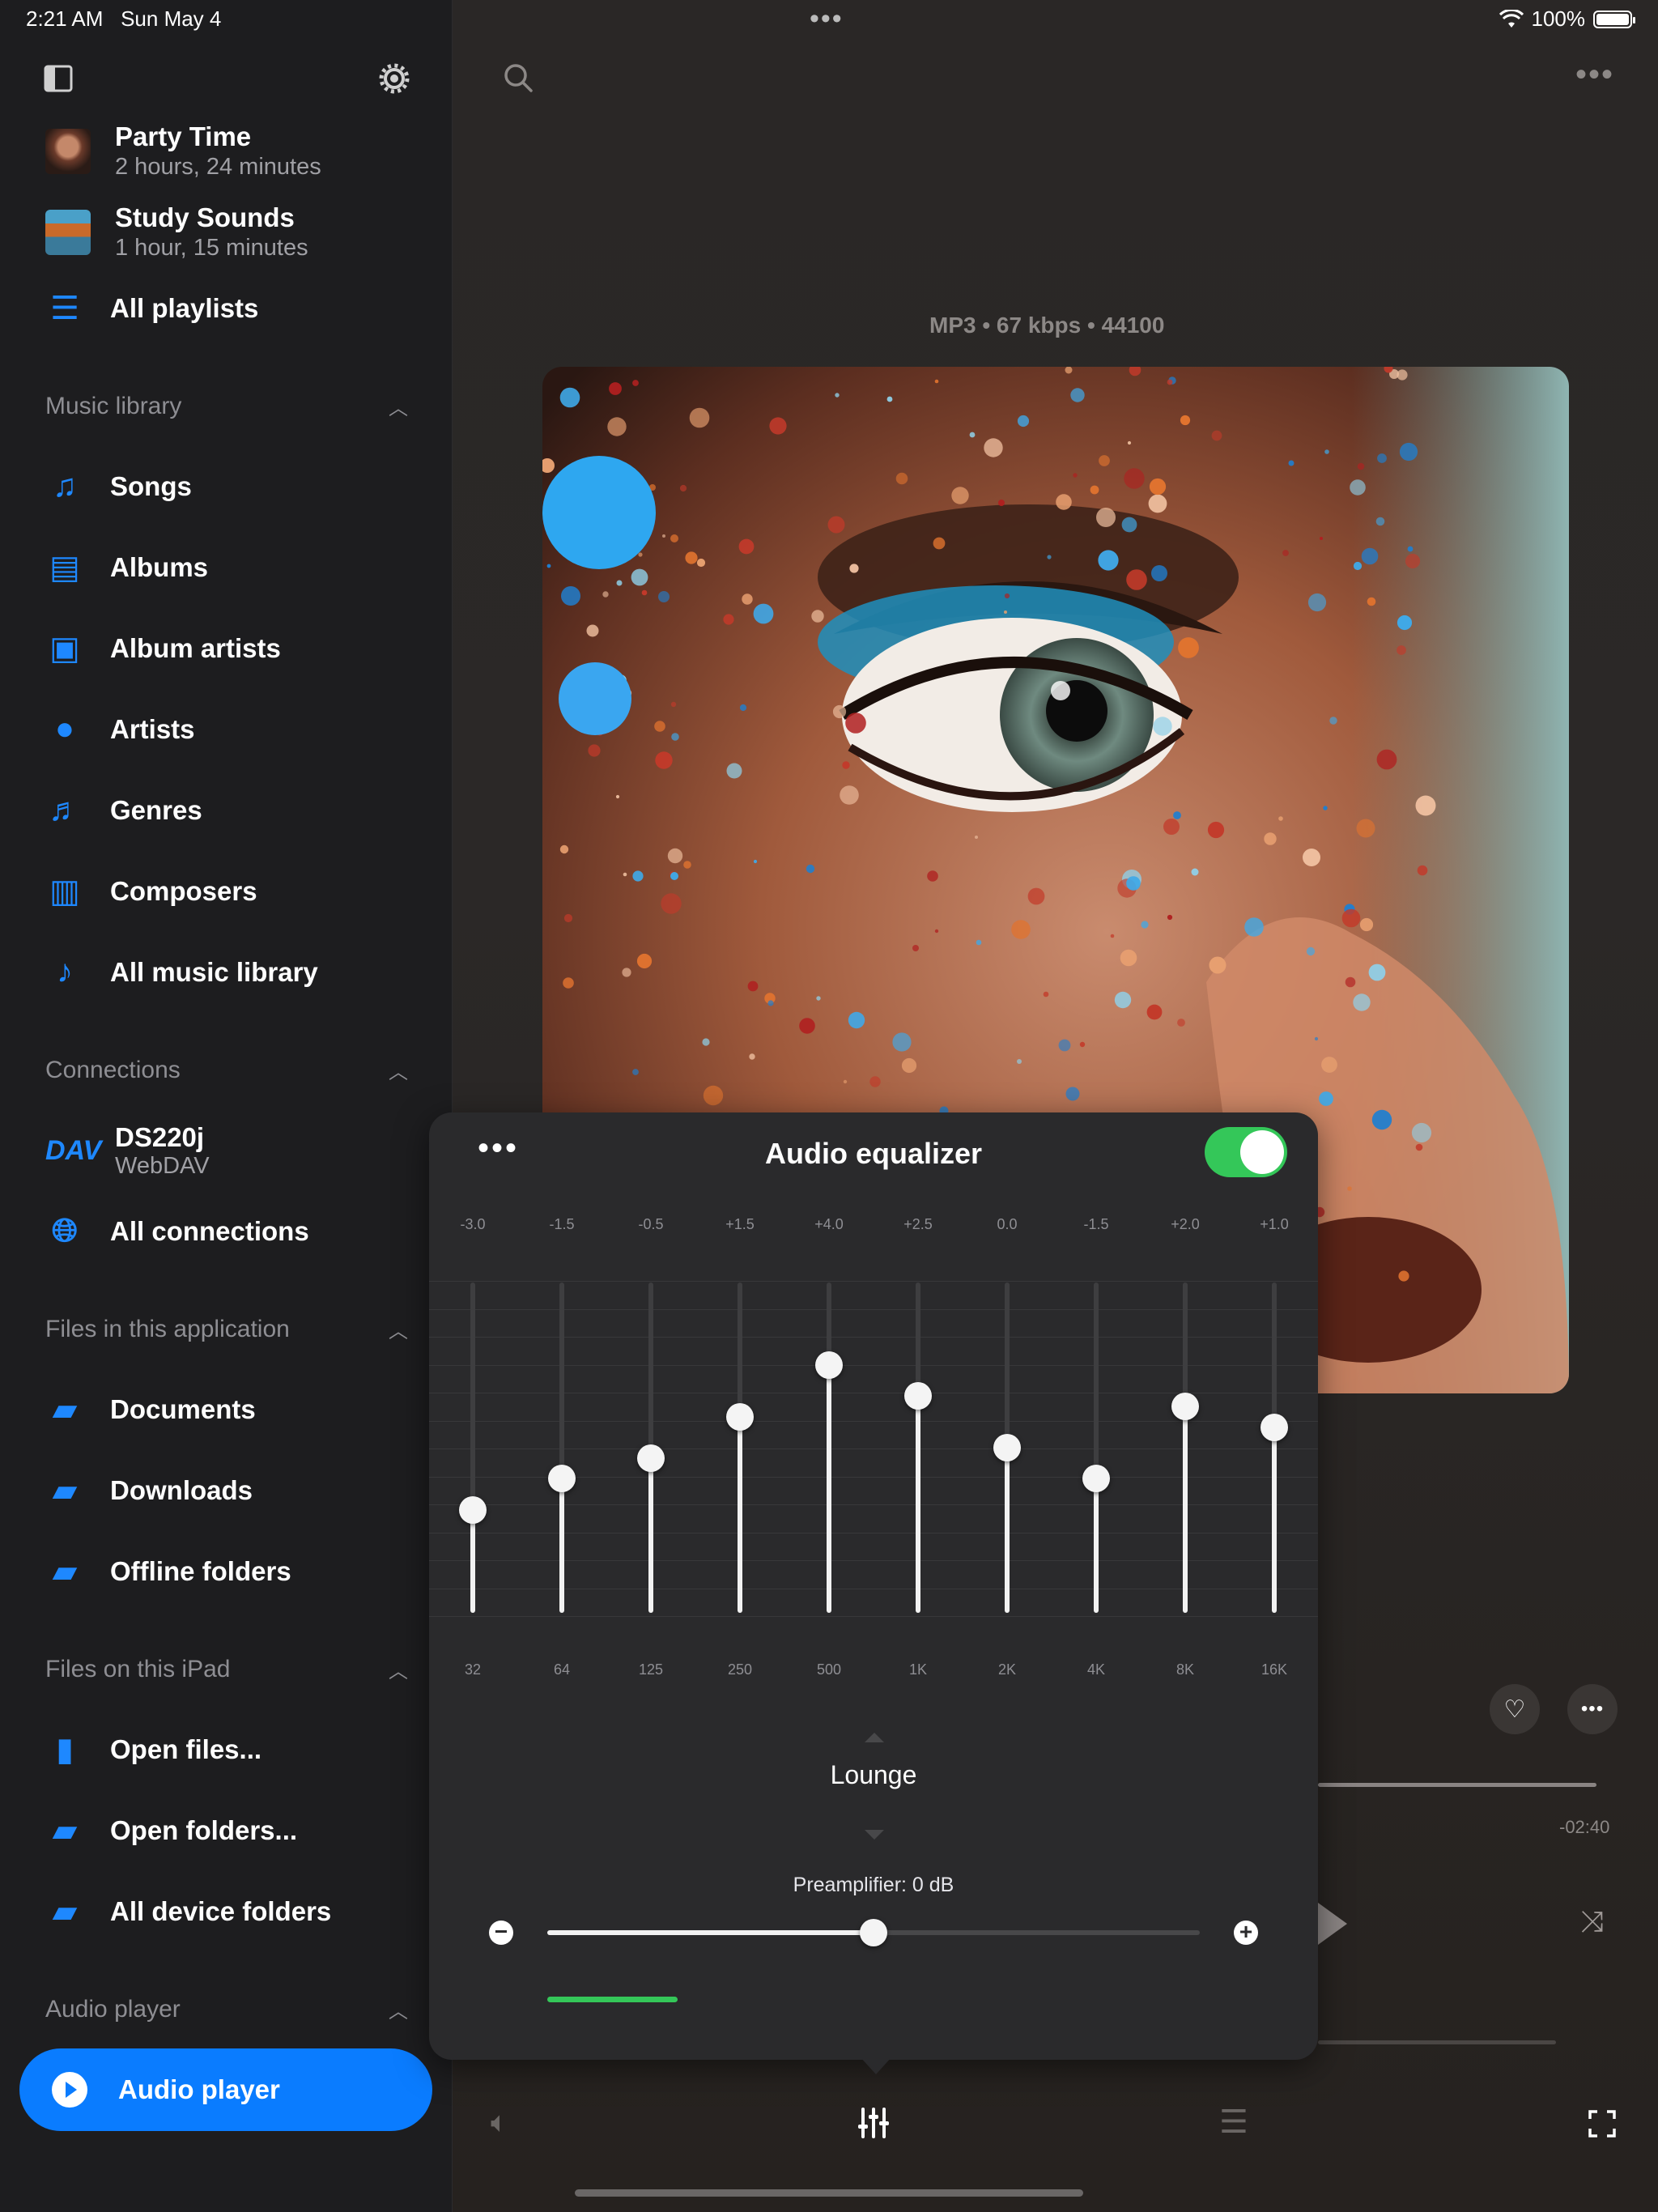 This screenshot has height=2212, width=1658. Describe the element at coordinates (226, 1669) in the screenshot. I see `section-files-on-ipad: Files on this iPad ︿` at that location.